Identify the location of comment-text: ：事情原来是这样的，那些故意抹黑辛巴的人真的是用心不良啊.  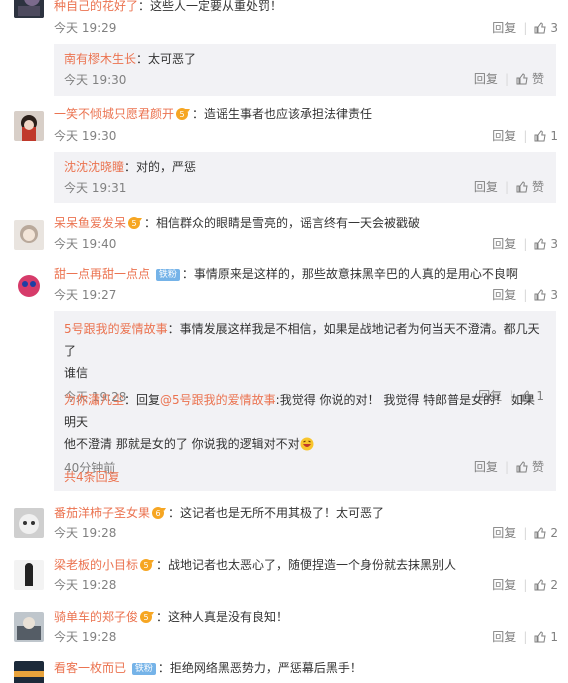
(349, 274).